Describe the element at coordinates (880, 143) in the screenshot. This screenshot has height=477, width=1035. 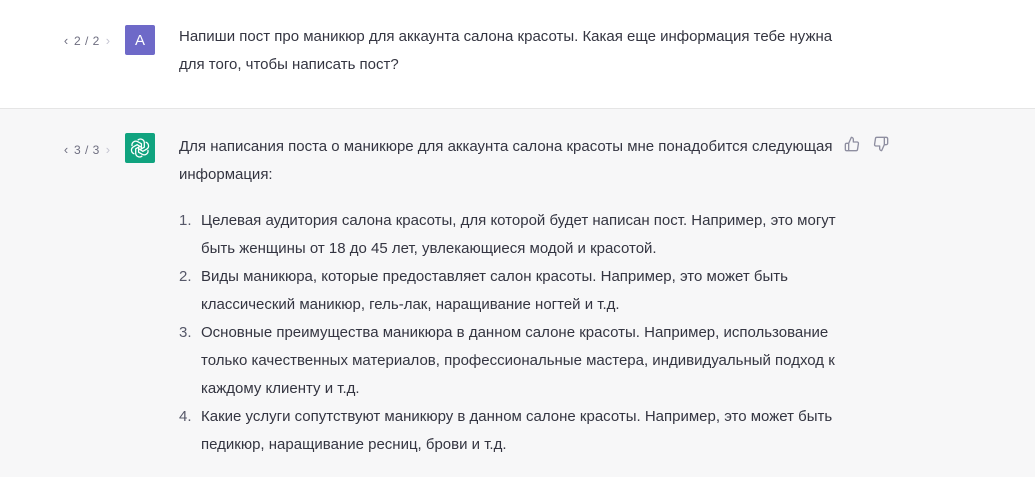
I see `thumbs-down-icon` at that location.